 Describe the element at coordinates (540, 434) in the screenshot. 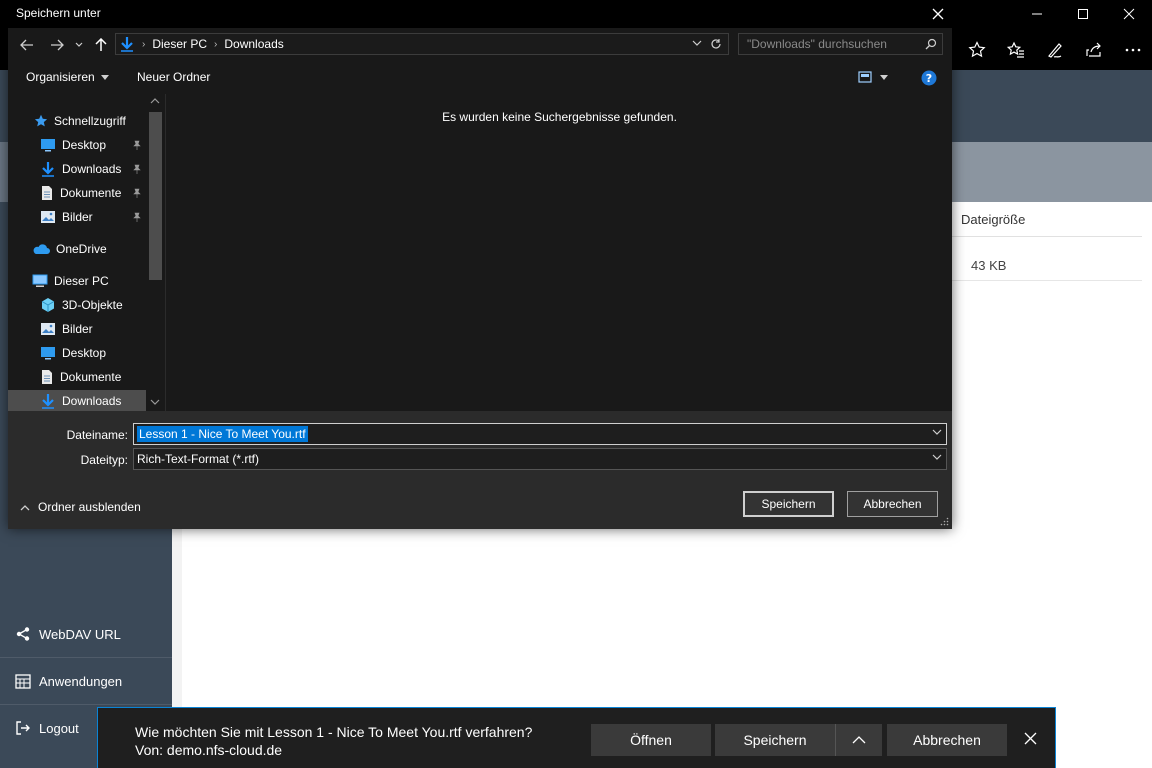

I see `filename-input: Lesson 1 - Nice To Meet You.rtf` at that location.